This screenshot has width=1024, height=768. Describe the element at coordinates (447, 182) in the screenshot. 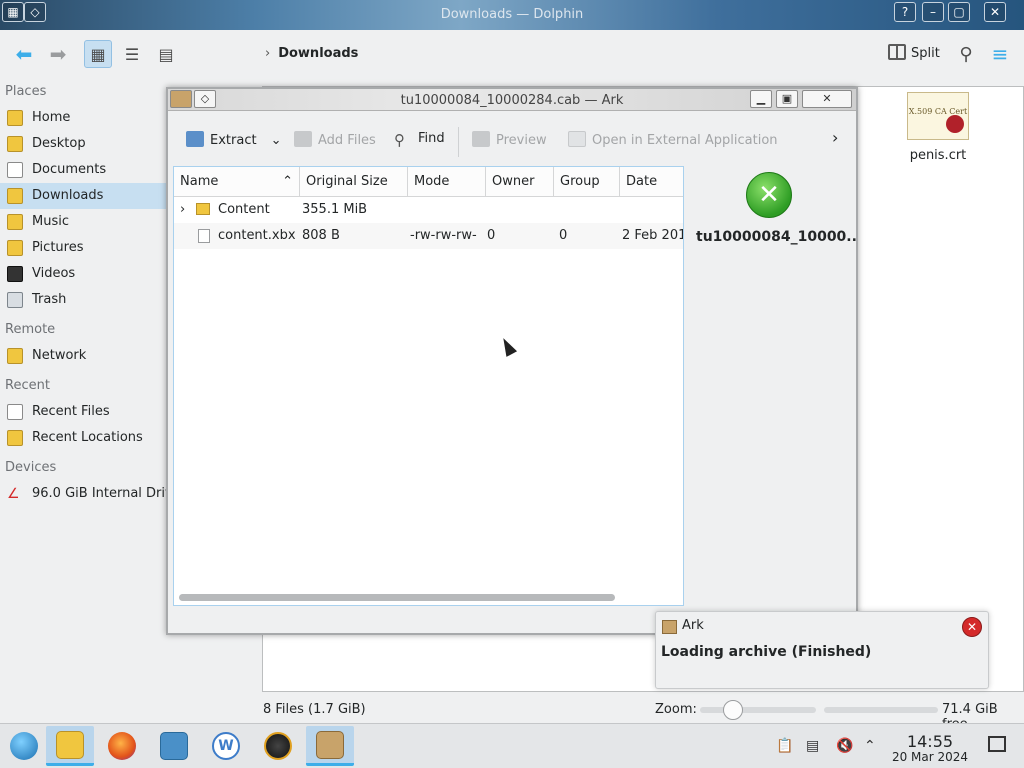

I see `column-mode: Mode` at that location.